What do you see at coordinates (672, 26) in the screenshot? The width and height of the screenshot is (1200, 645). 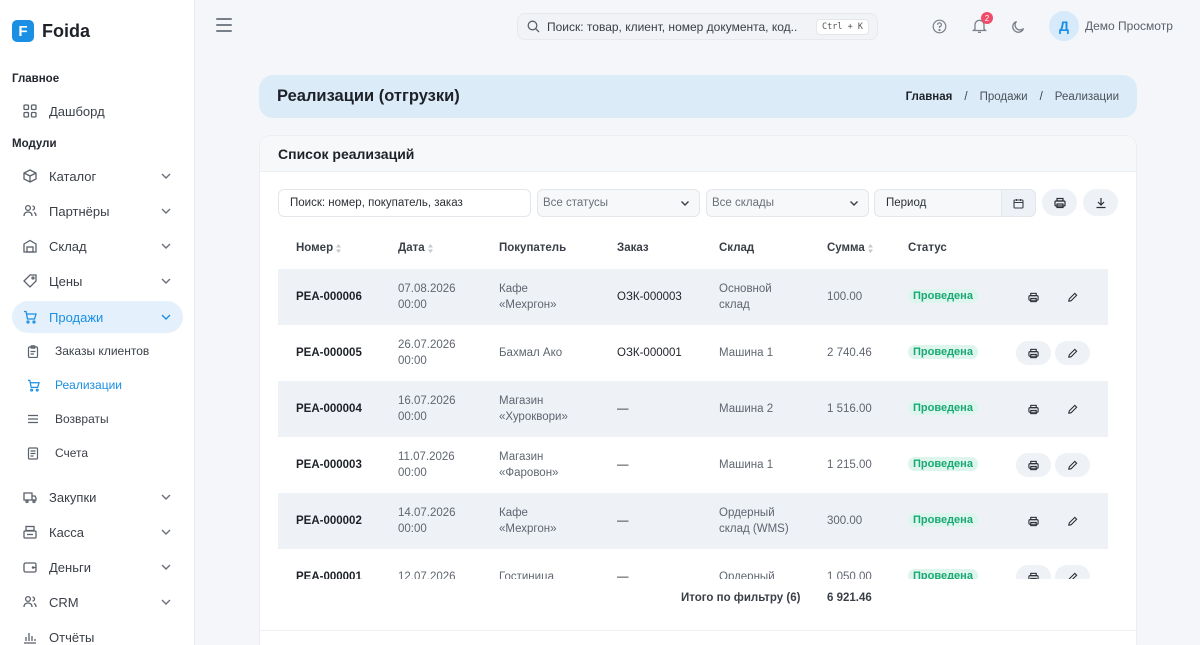 I see `global-search-input` at bounding box center [672, 26].